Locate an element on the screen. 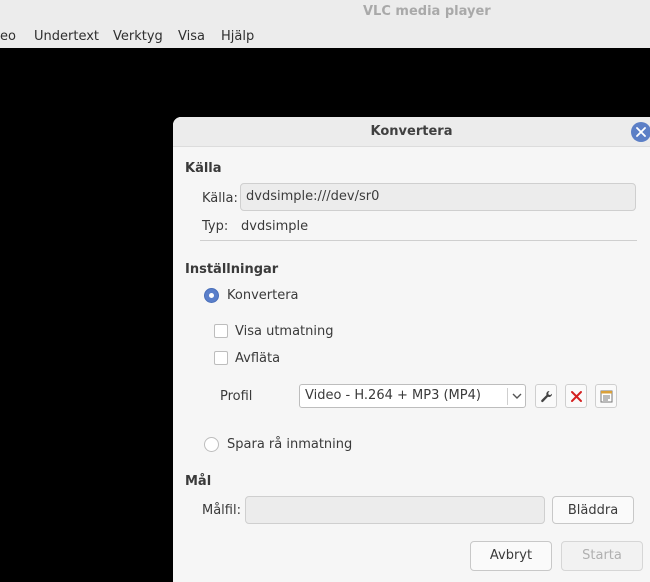 Image resolution: width=650 pixels, height=582 pixels. destination-file-input is located at coordinates (395, 510).